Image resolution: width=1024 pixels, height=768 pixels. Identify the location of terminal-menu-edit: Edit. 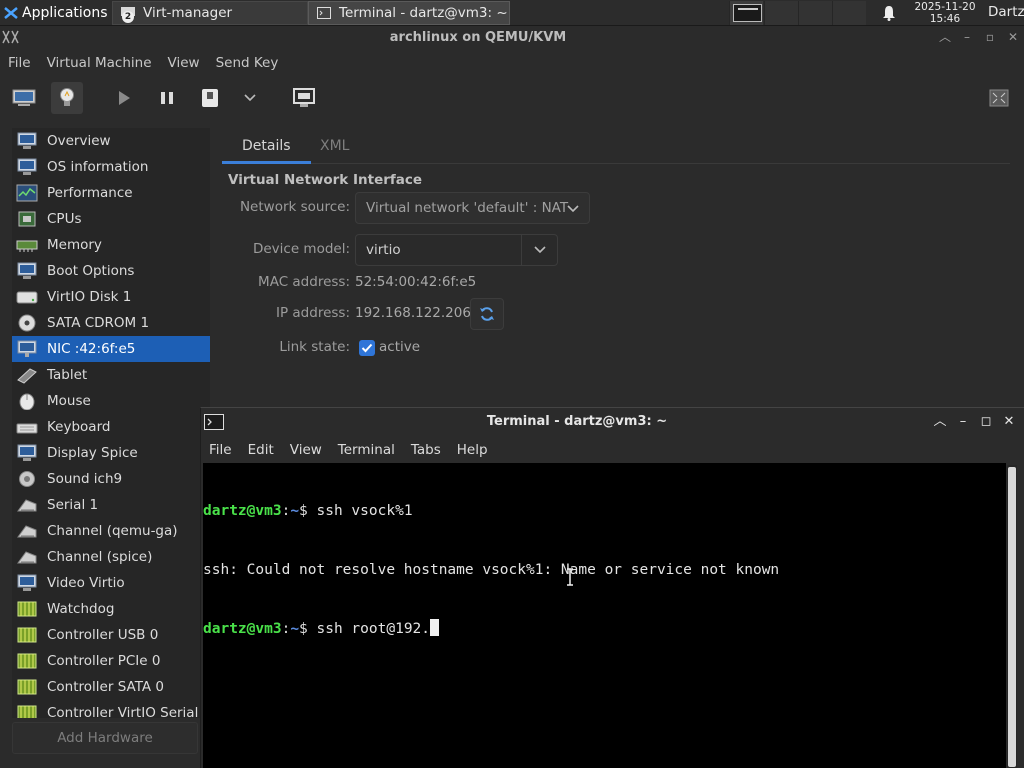
(261, 450).